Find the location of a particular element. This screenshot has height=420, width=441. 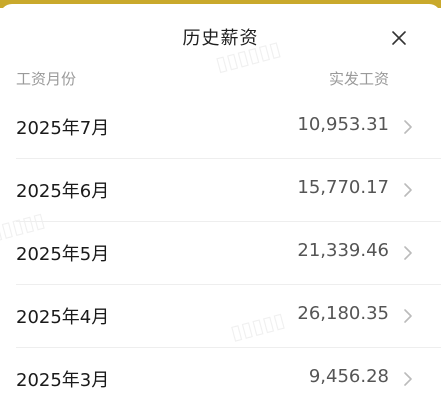

salary-amount: 10,953.31 is located at coordinates (343, 124).